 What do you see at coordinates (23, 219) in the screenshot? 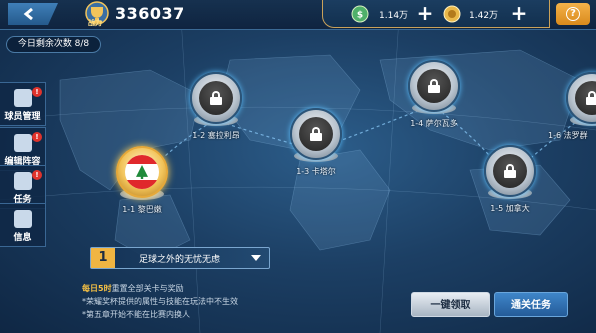
I see `info-icon` at bounding box center [23, 219].